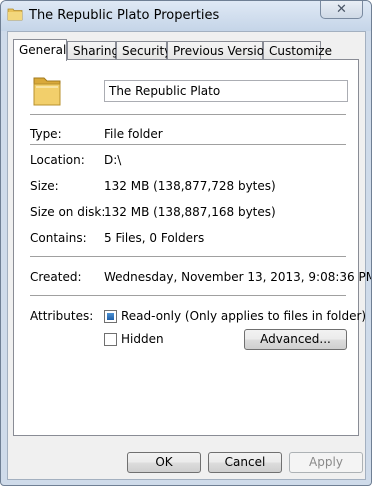 This screenshot has width=373, height=488. I want to click on type-value: File folder, so click(133, 134).